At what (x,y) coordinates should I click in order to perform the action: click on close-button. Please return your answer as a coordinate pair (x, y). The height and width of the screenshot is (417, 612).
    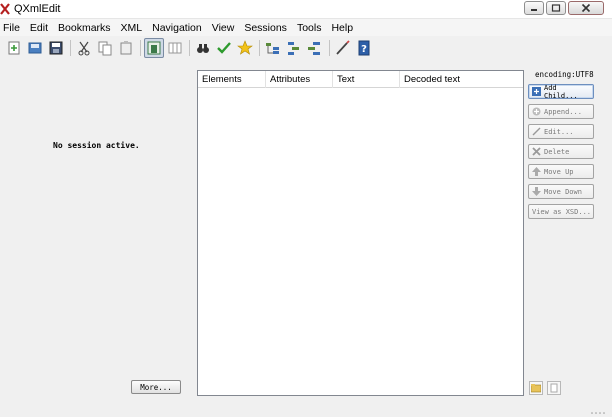
    Looking at the image, I should click on (586, 8).